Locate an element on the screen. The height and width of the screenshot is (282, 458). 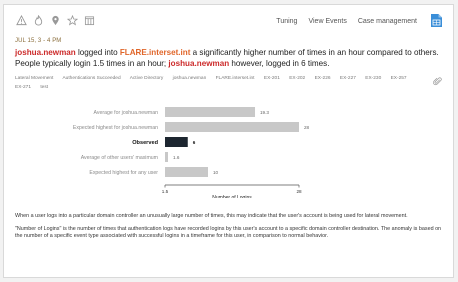
bar-category-label: Expected highest for joshua.newman is located at coordinates (115, 128).